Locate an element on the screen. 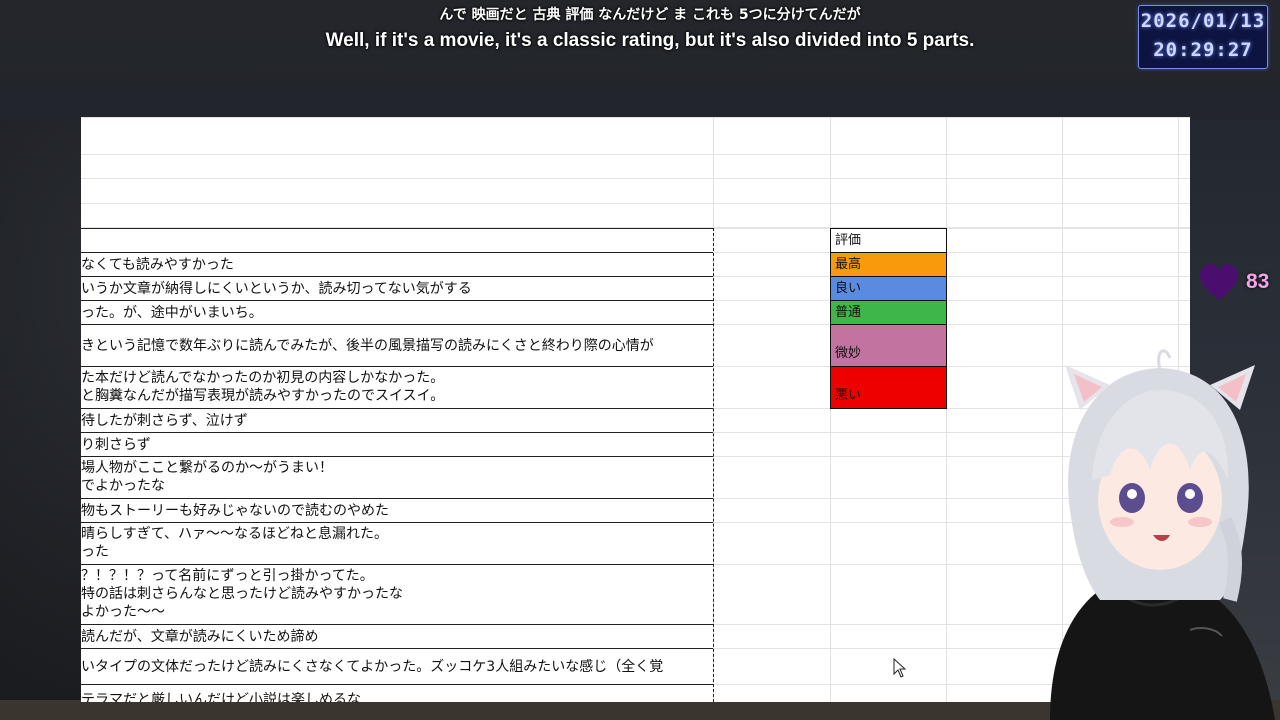  table-row: 物もストーリーも好みじゃないので読むのやめた is located at coordinates (397, 510).